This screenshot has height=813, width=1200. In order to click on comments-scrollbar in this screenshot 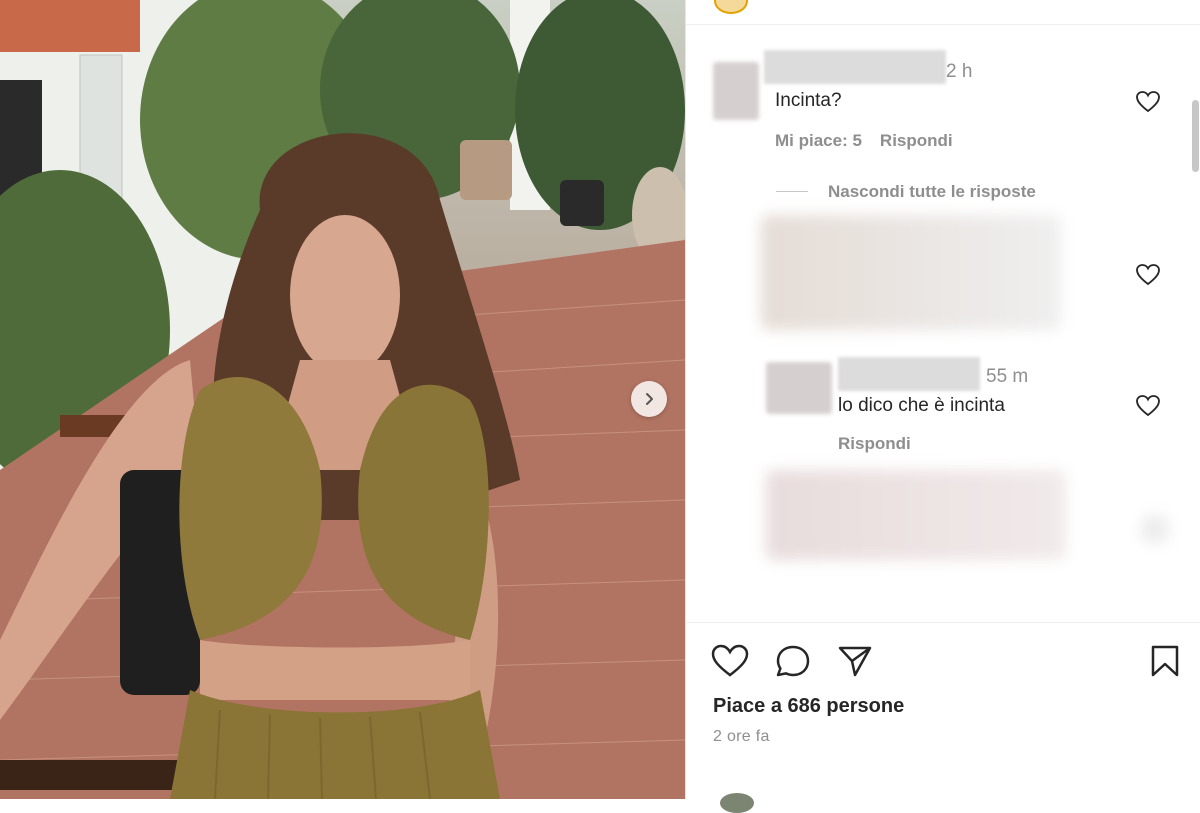, I will do `click(1195, 136)`.